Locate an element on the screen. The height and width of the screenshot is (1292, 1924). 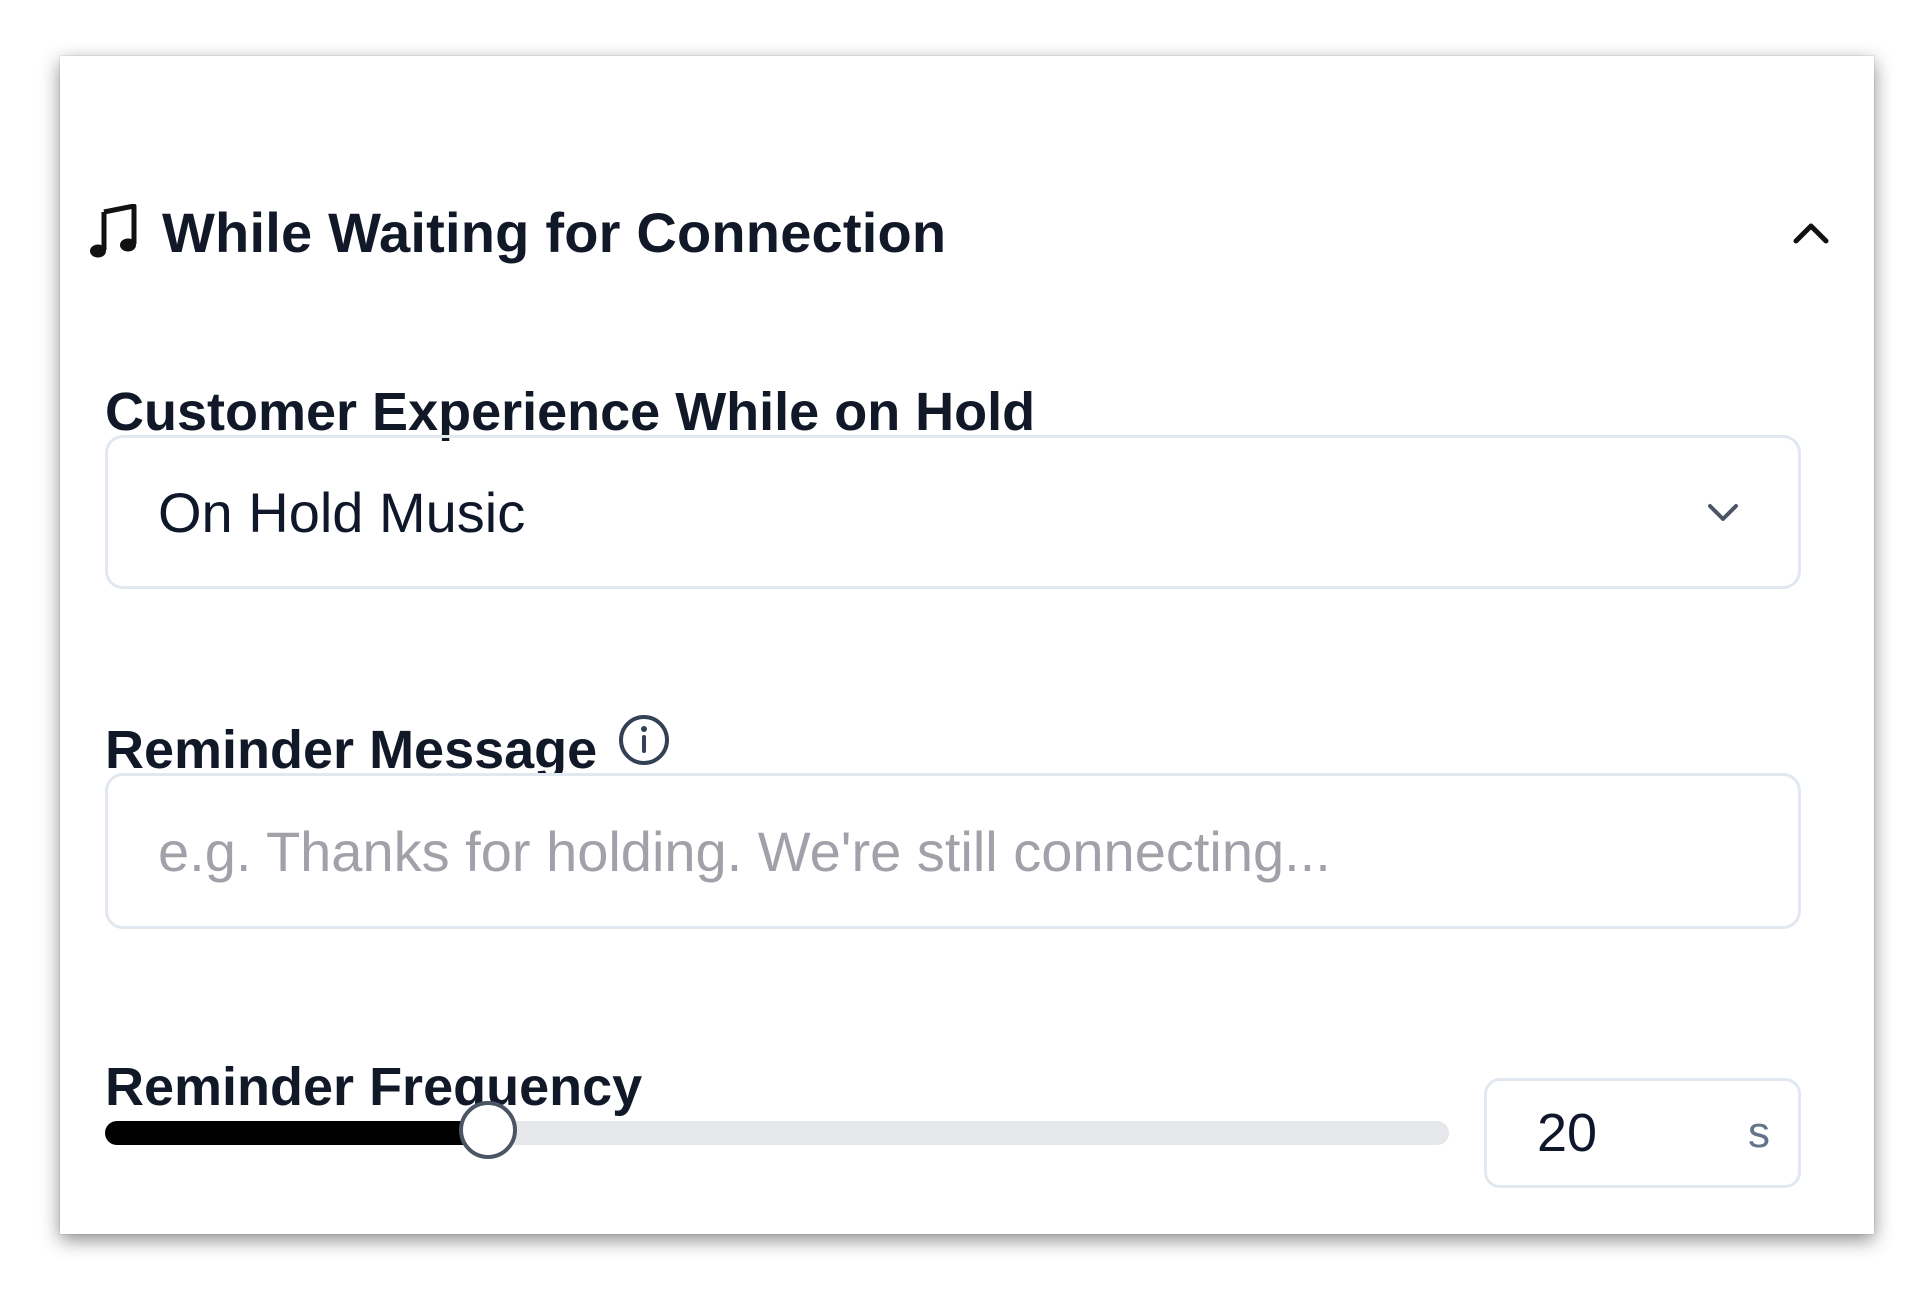
reminder-frequency-label: Reminder Frequency is located at coordinates (373, 1087).